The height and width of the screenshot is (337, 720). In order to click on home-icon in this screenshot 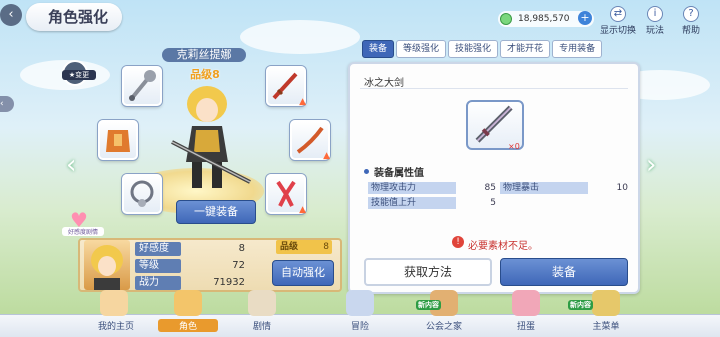, I will do `click(114, 303)`.